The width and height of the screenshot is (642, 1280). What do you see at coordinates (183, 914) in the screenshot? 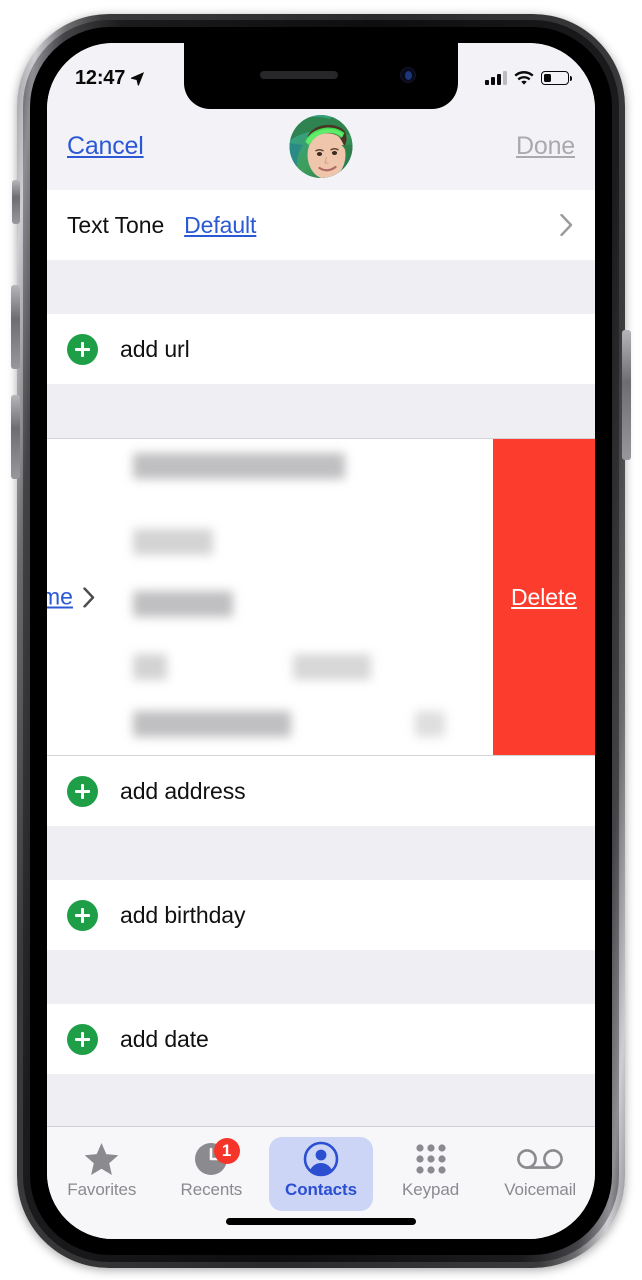
I see `add-birthday-label: add birthday` at bounding box center [183, 914].